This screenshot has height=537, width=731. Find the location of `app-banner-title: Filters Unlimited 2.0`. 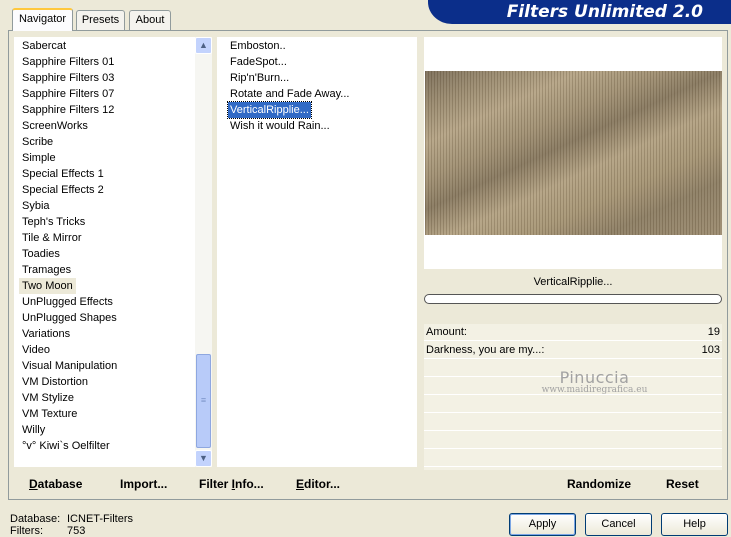

app-banner-title: Filters Unlimited 2.0 is located at coordinates (579, 12).